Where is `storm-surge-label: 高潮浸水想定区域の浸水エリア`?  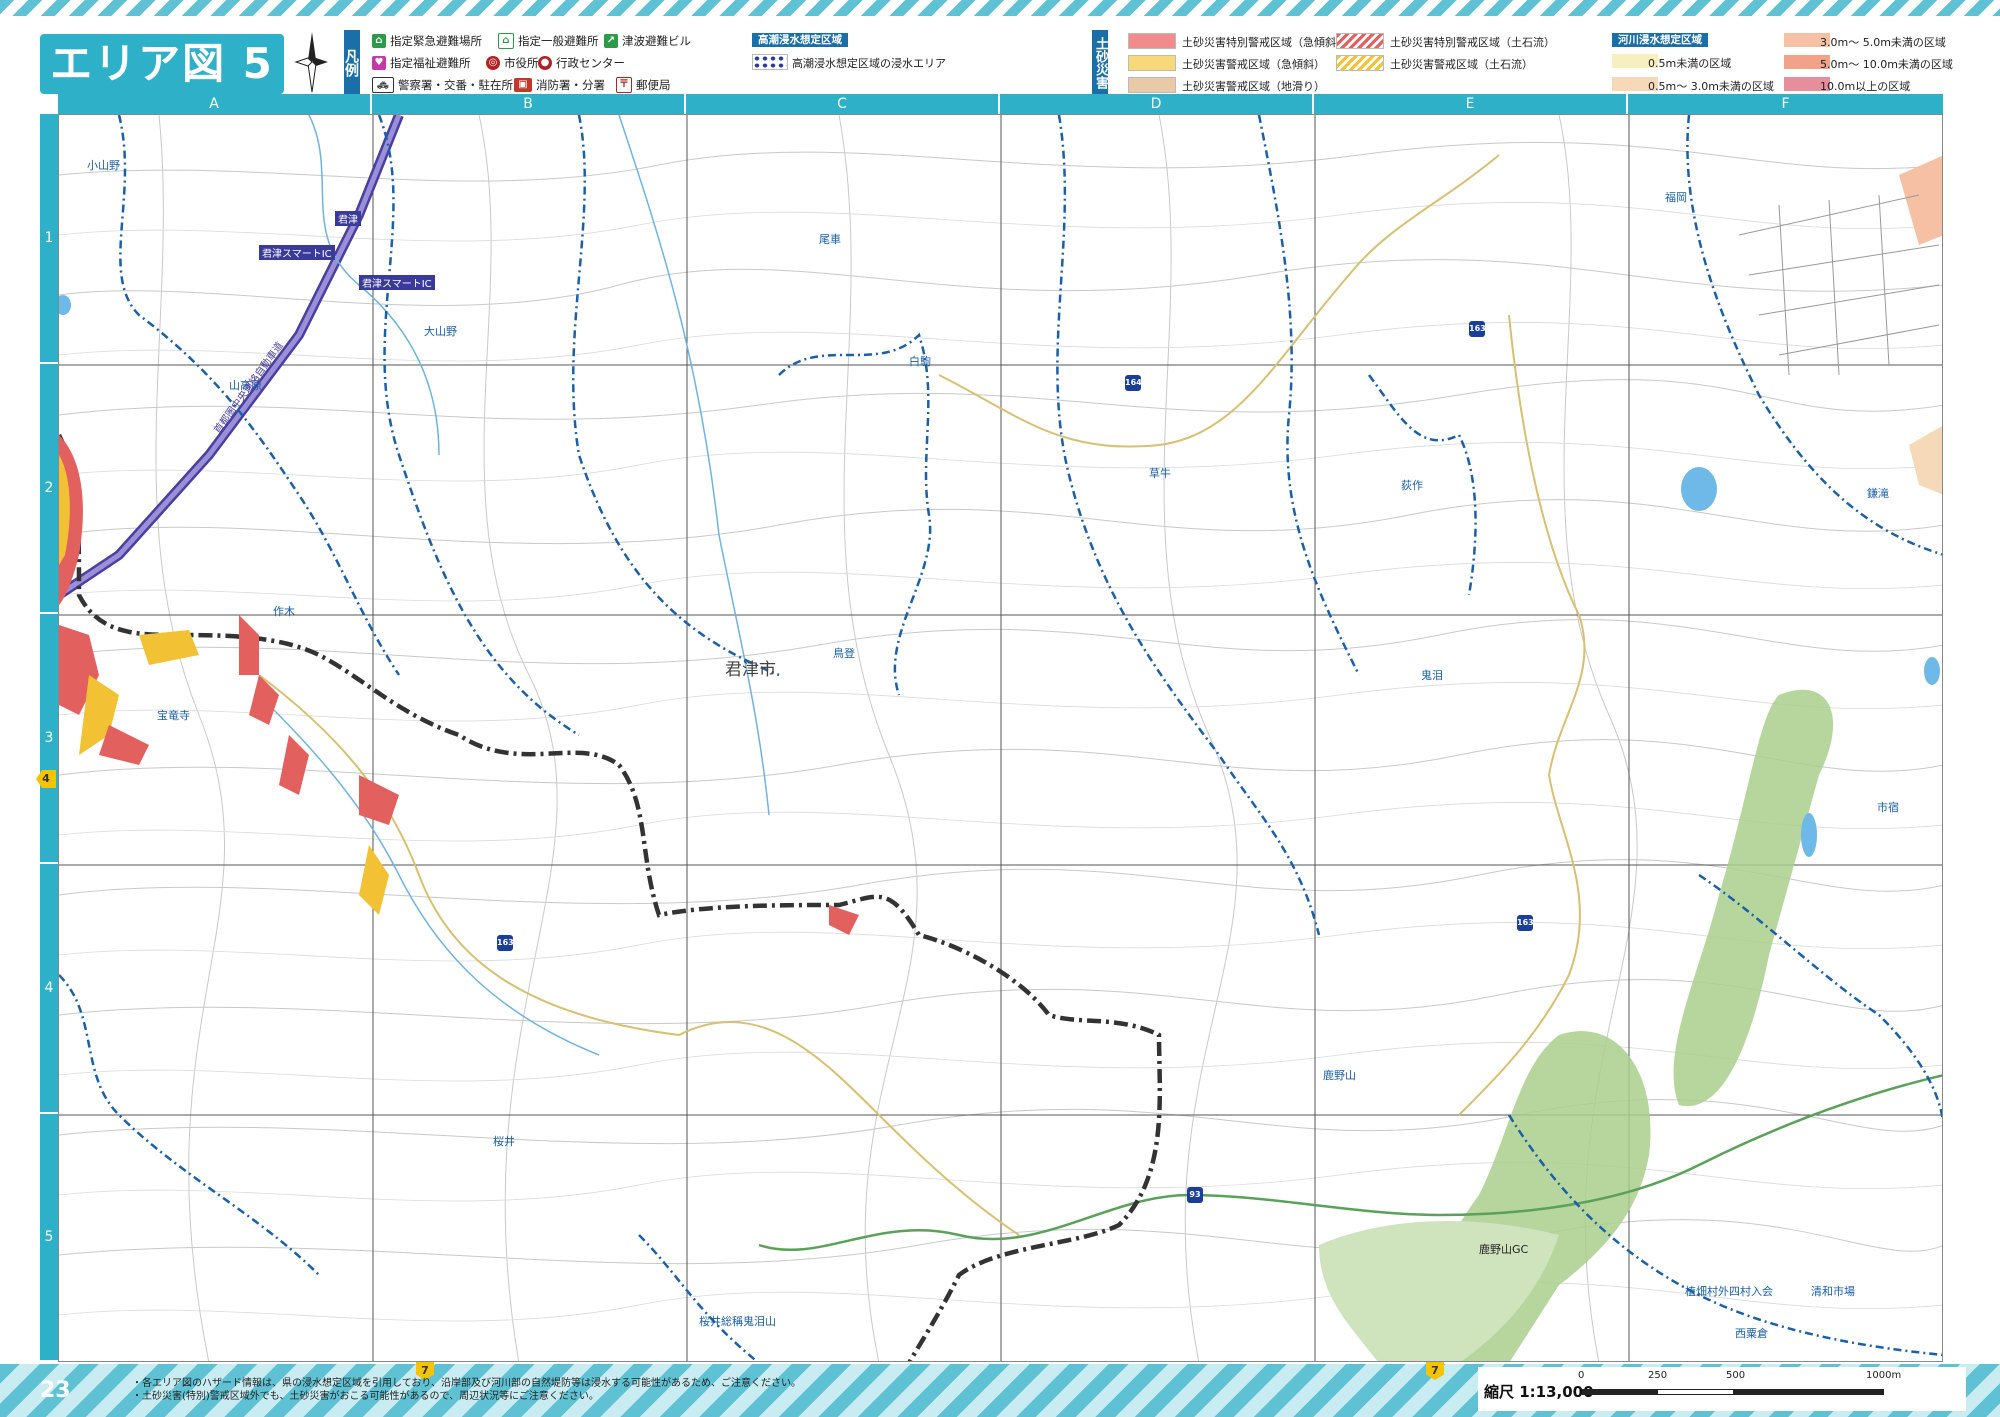
storm-surge-label: 高潮浸水想定区域の浸水エリア is located at coordinates (869, 63).